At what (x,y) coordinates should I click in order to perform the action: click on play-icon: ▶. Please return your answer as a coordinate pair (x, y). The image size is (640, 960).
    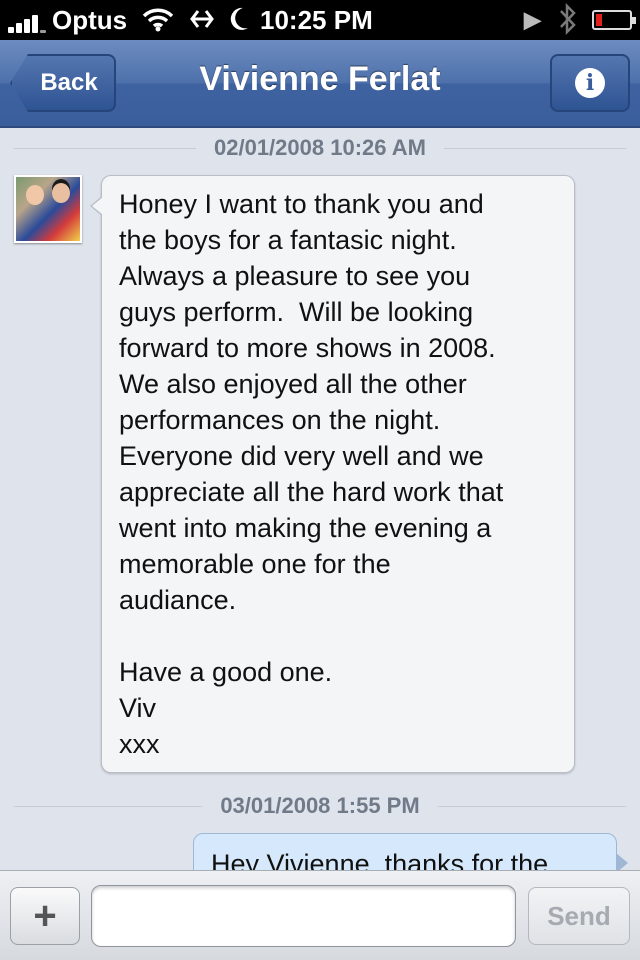
    Looking at the image, I should click on (532, 19).